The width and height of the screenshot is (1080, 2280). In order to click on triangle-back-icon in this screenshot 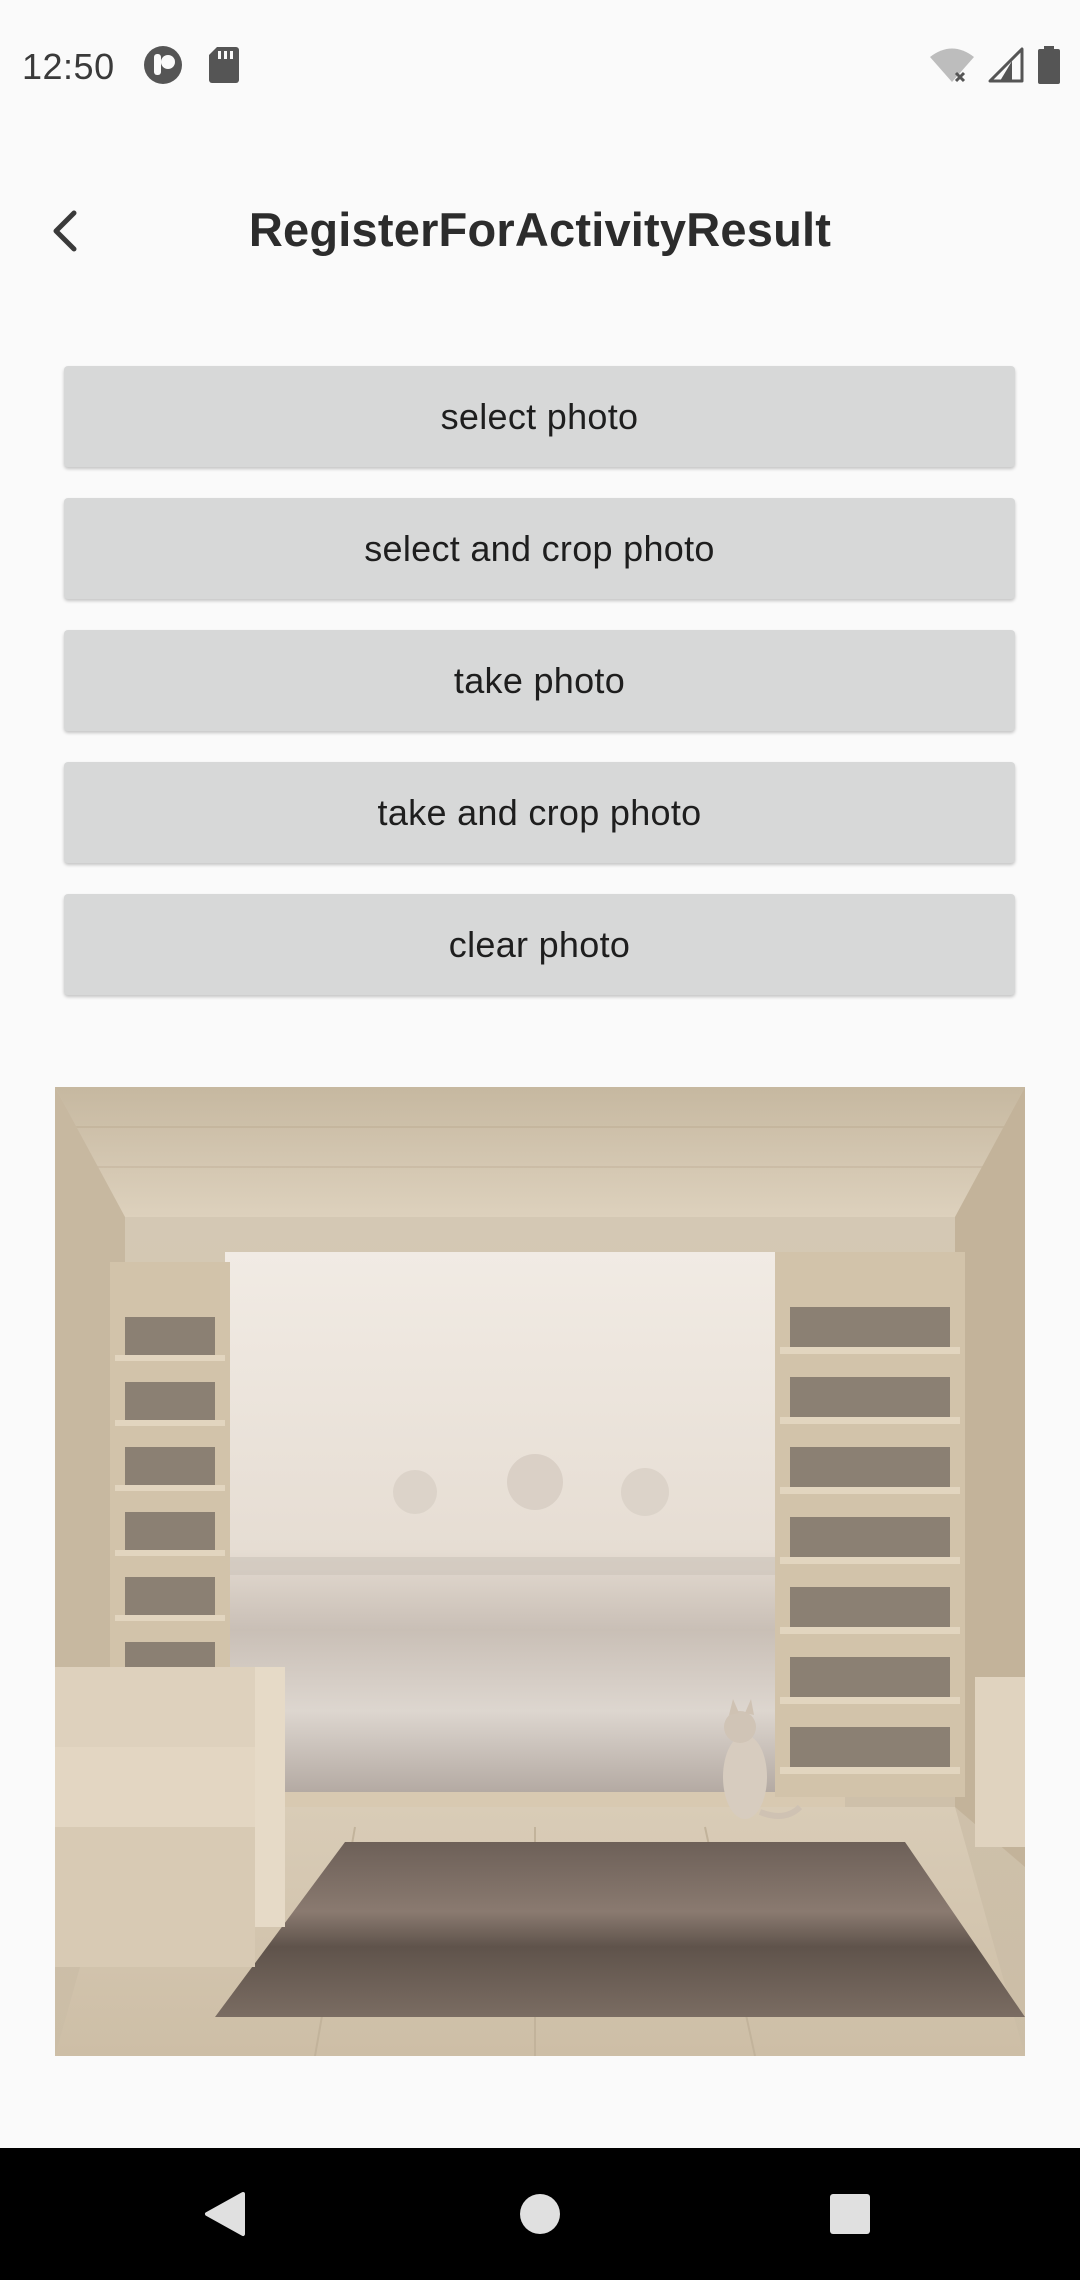, I will do `click(225, 2214)`.